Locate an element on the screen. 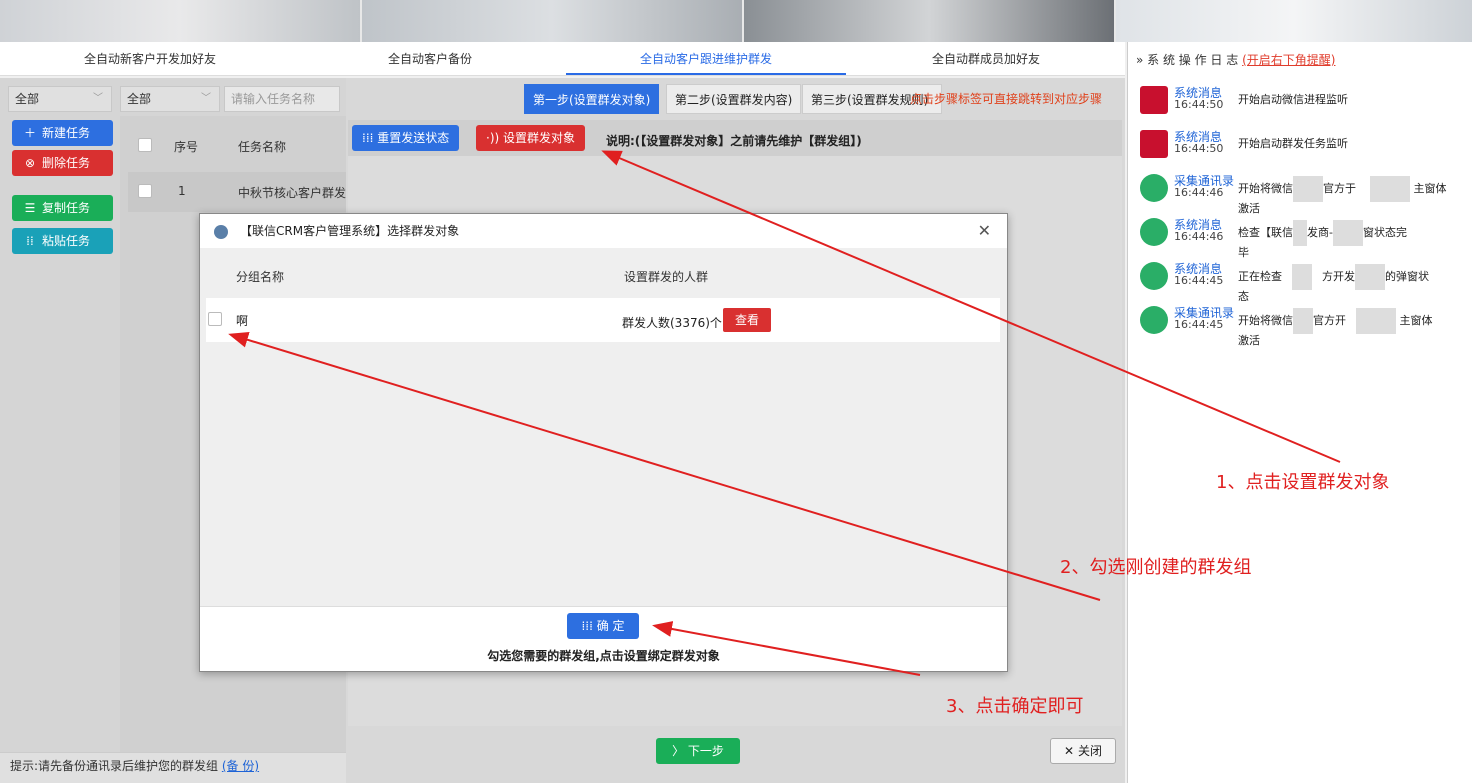 The image size is (1472, 783). step-tab-set-target: 第一步(设置群发对象) is located at coordinates (592, 99).